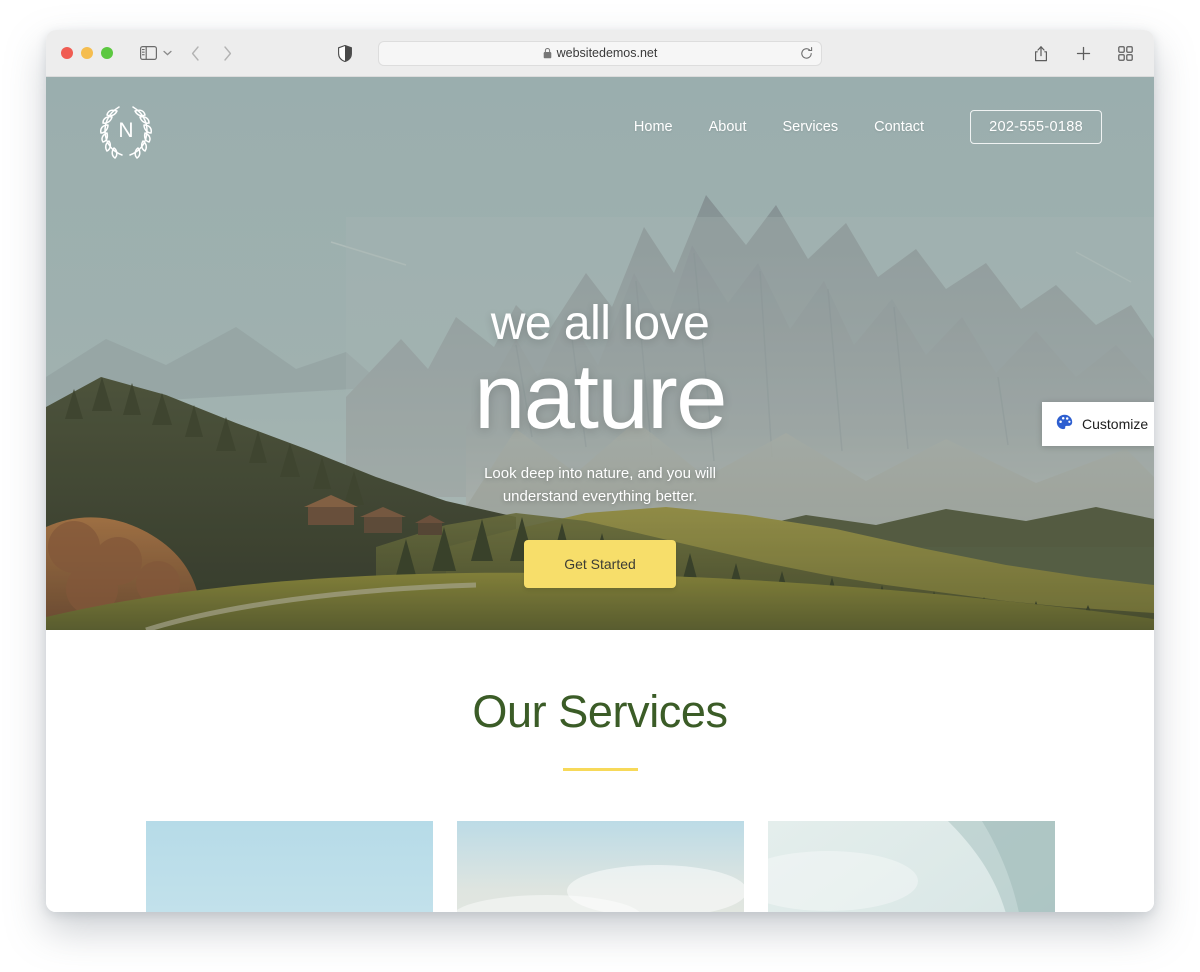 The width and height of the screenshot is (1200, 972). I want to click on back-arrow-icon, so click(195, 53).